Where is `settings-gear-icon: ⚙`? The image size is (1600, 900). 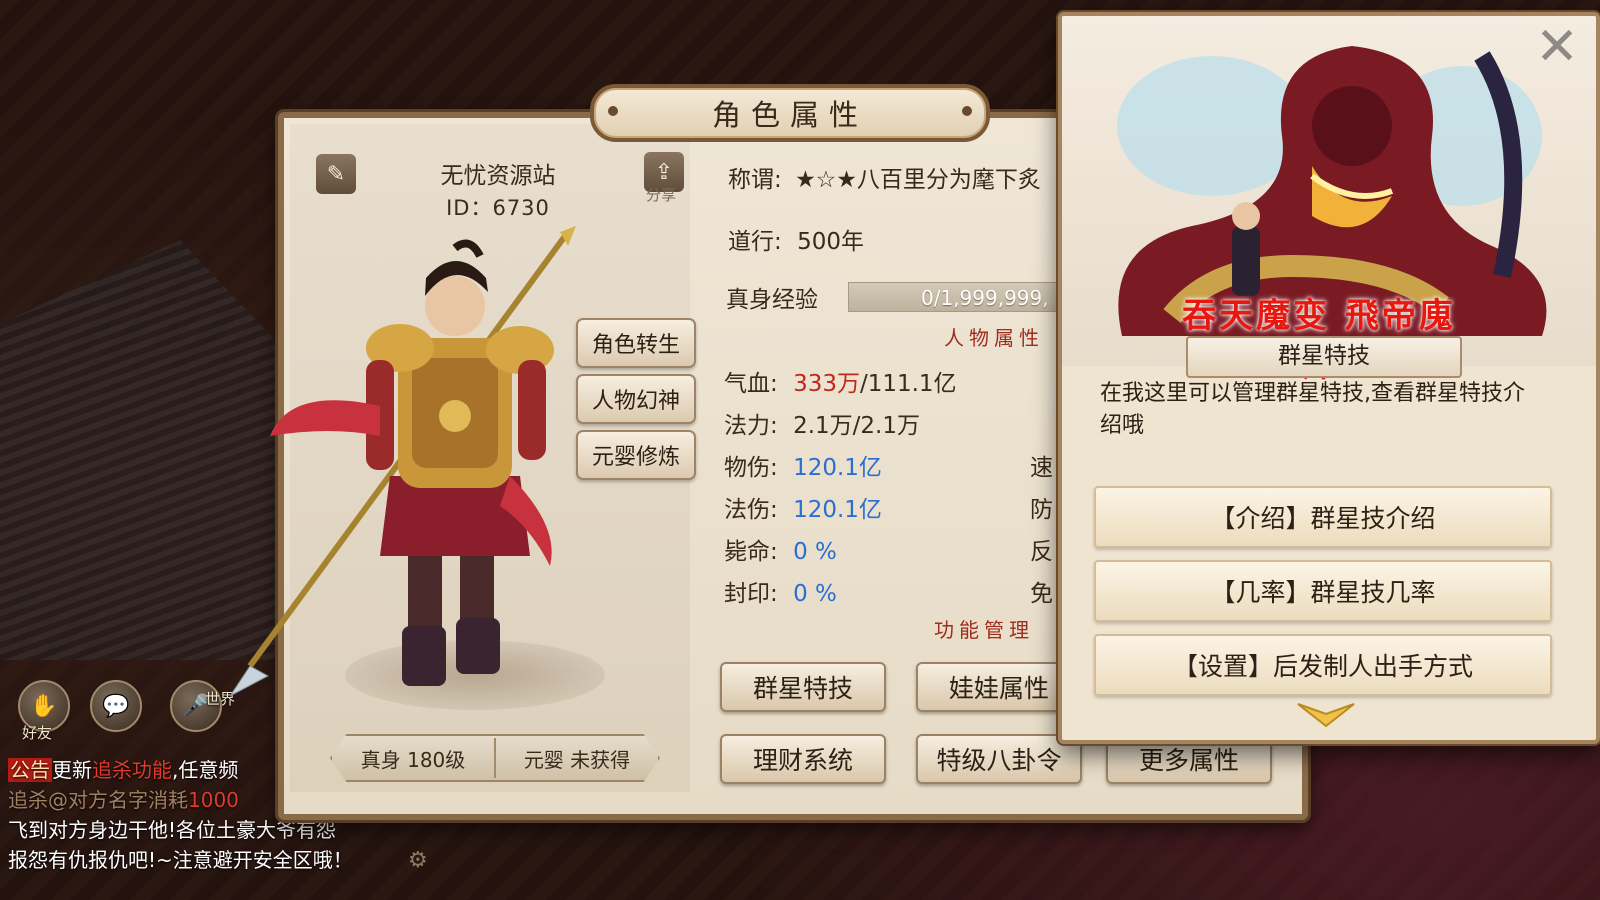 settings-gear-icon: ⚙ is located at coordinates (418, 860).